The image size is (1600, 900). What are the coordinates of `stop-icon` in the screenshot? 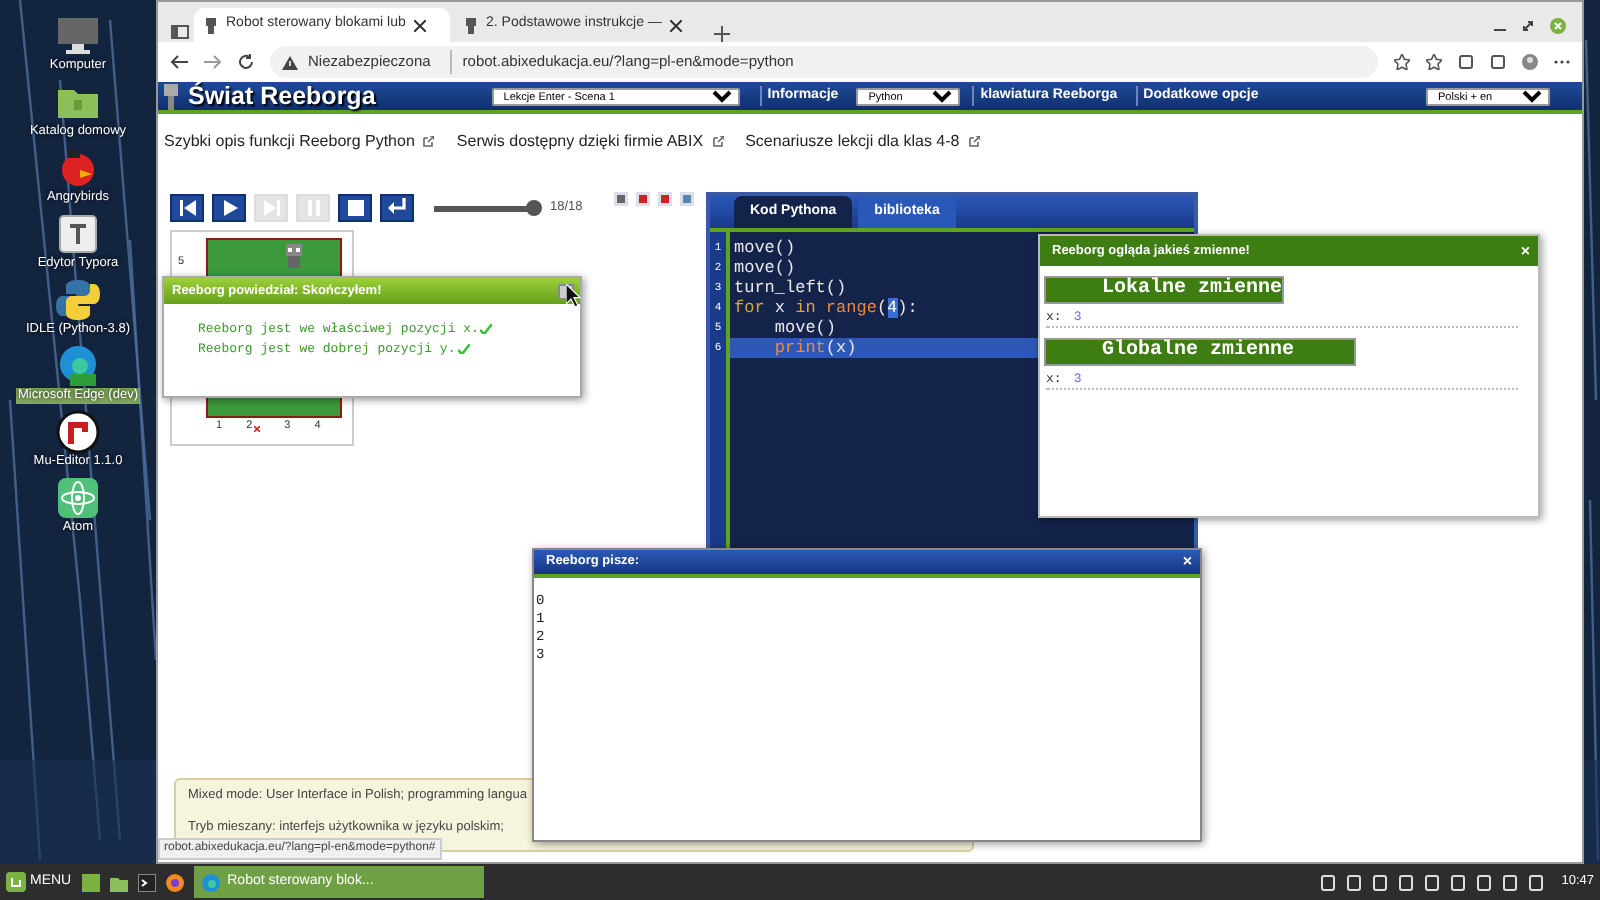 It's located at (355, 208).